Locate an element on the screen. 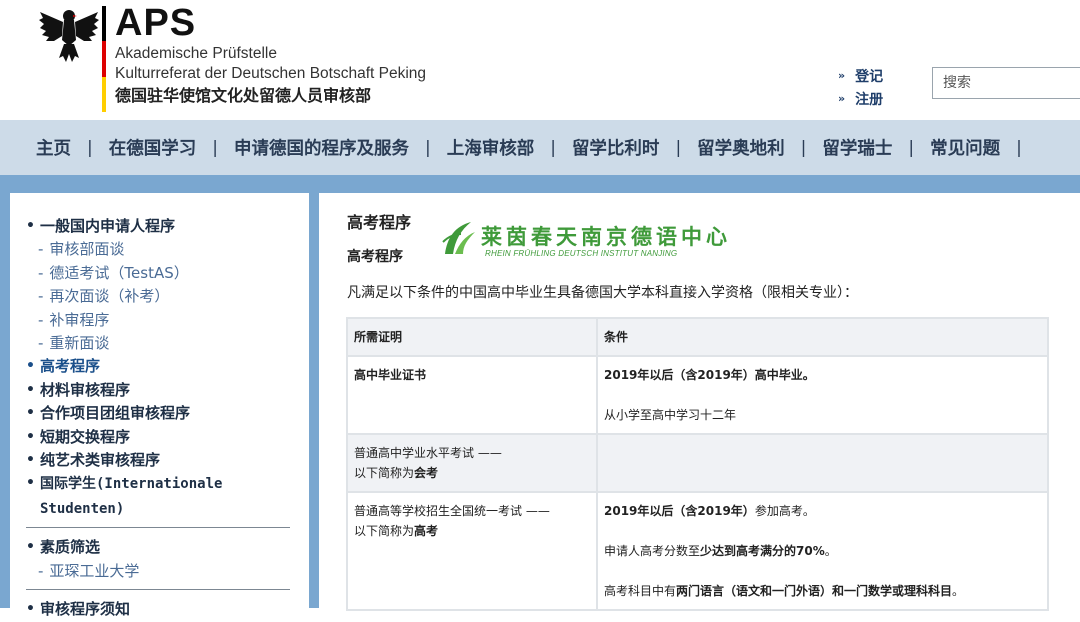 The image size is (1080, 622). sidebar-item-label: 纯艺术类审核程序 is located at coordinates (100, 460).